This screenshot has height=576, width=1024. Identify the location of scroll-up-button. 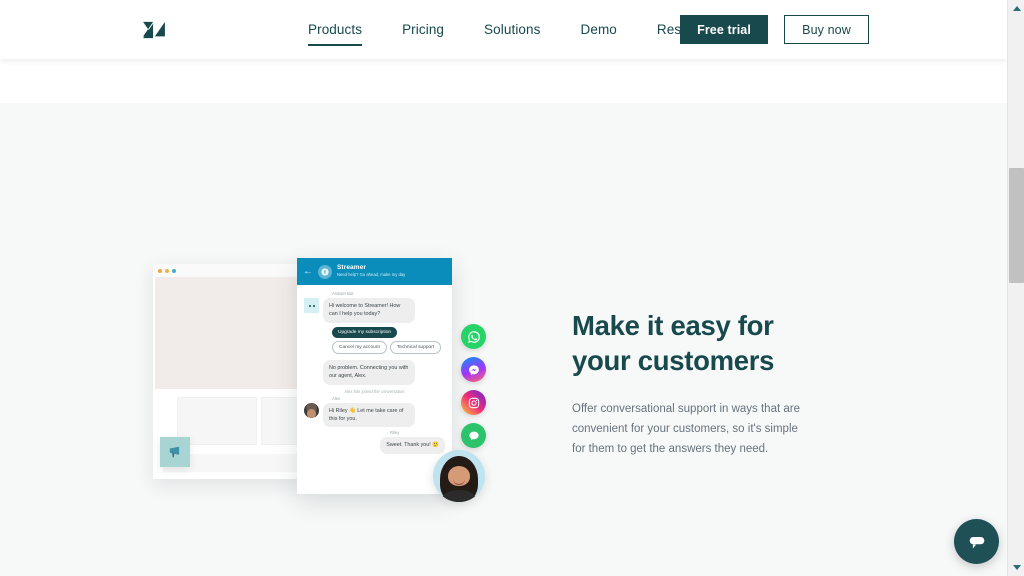
(1016, 8).